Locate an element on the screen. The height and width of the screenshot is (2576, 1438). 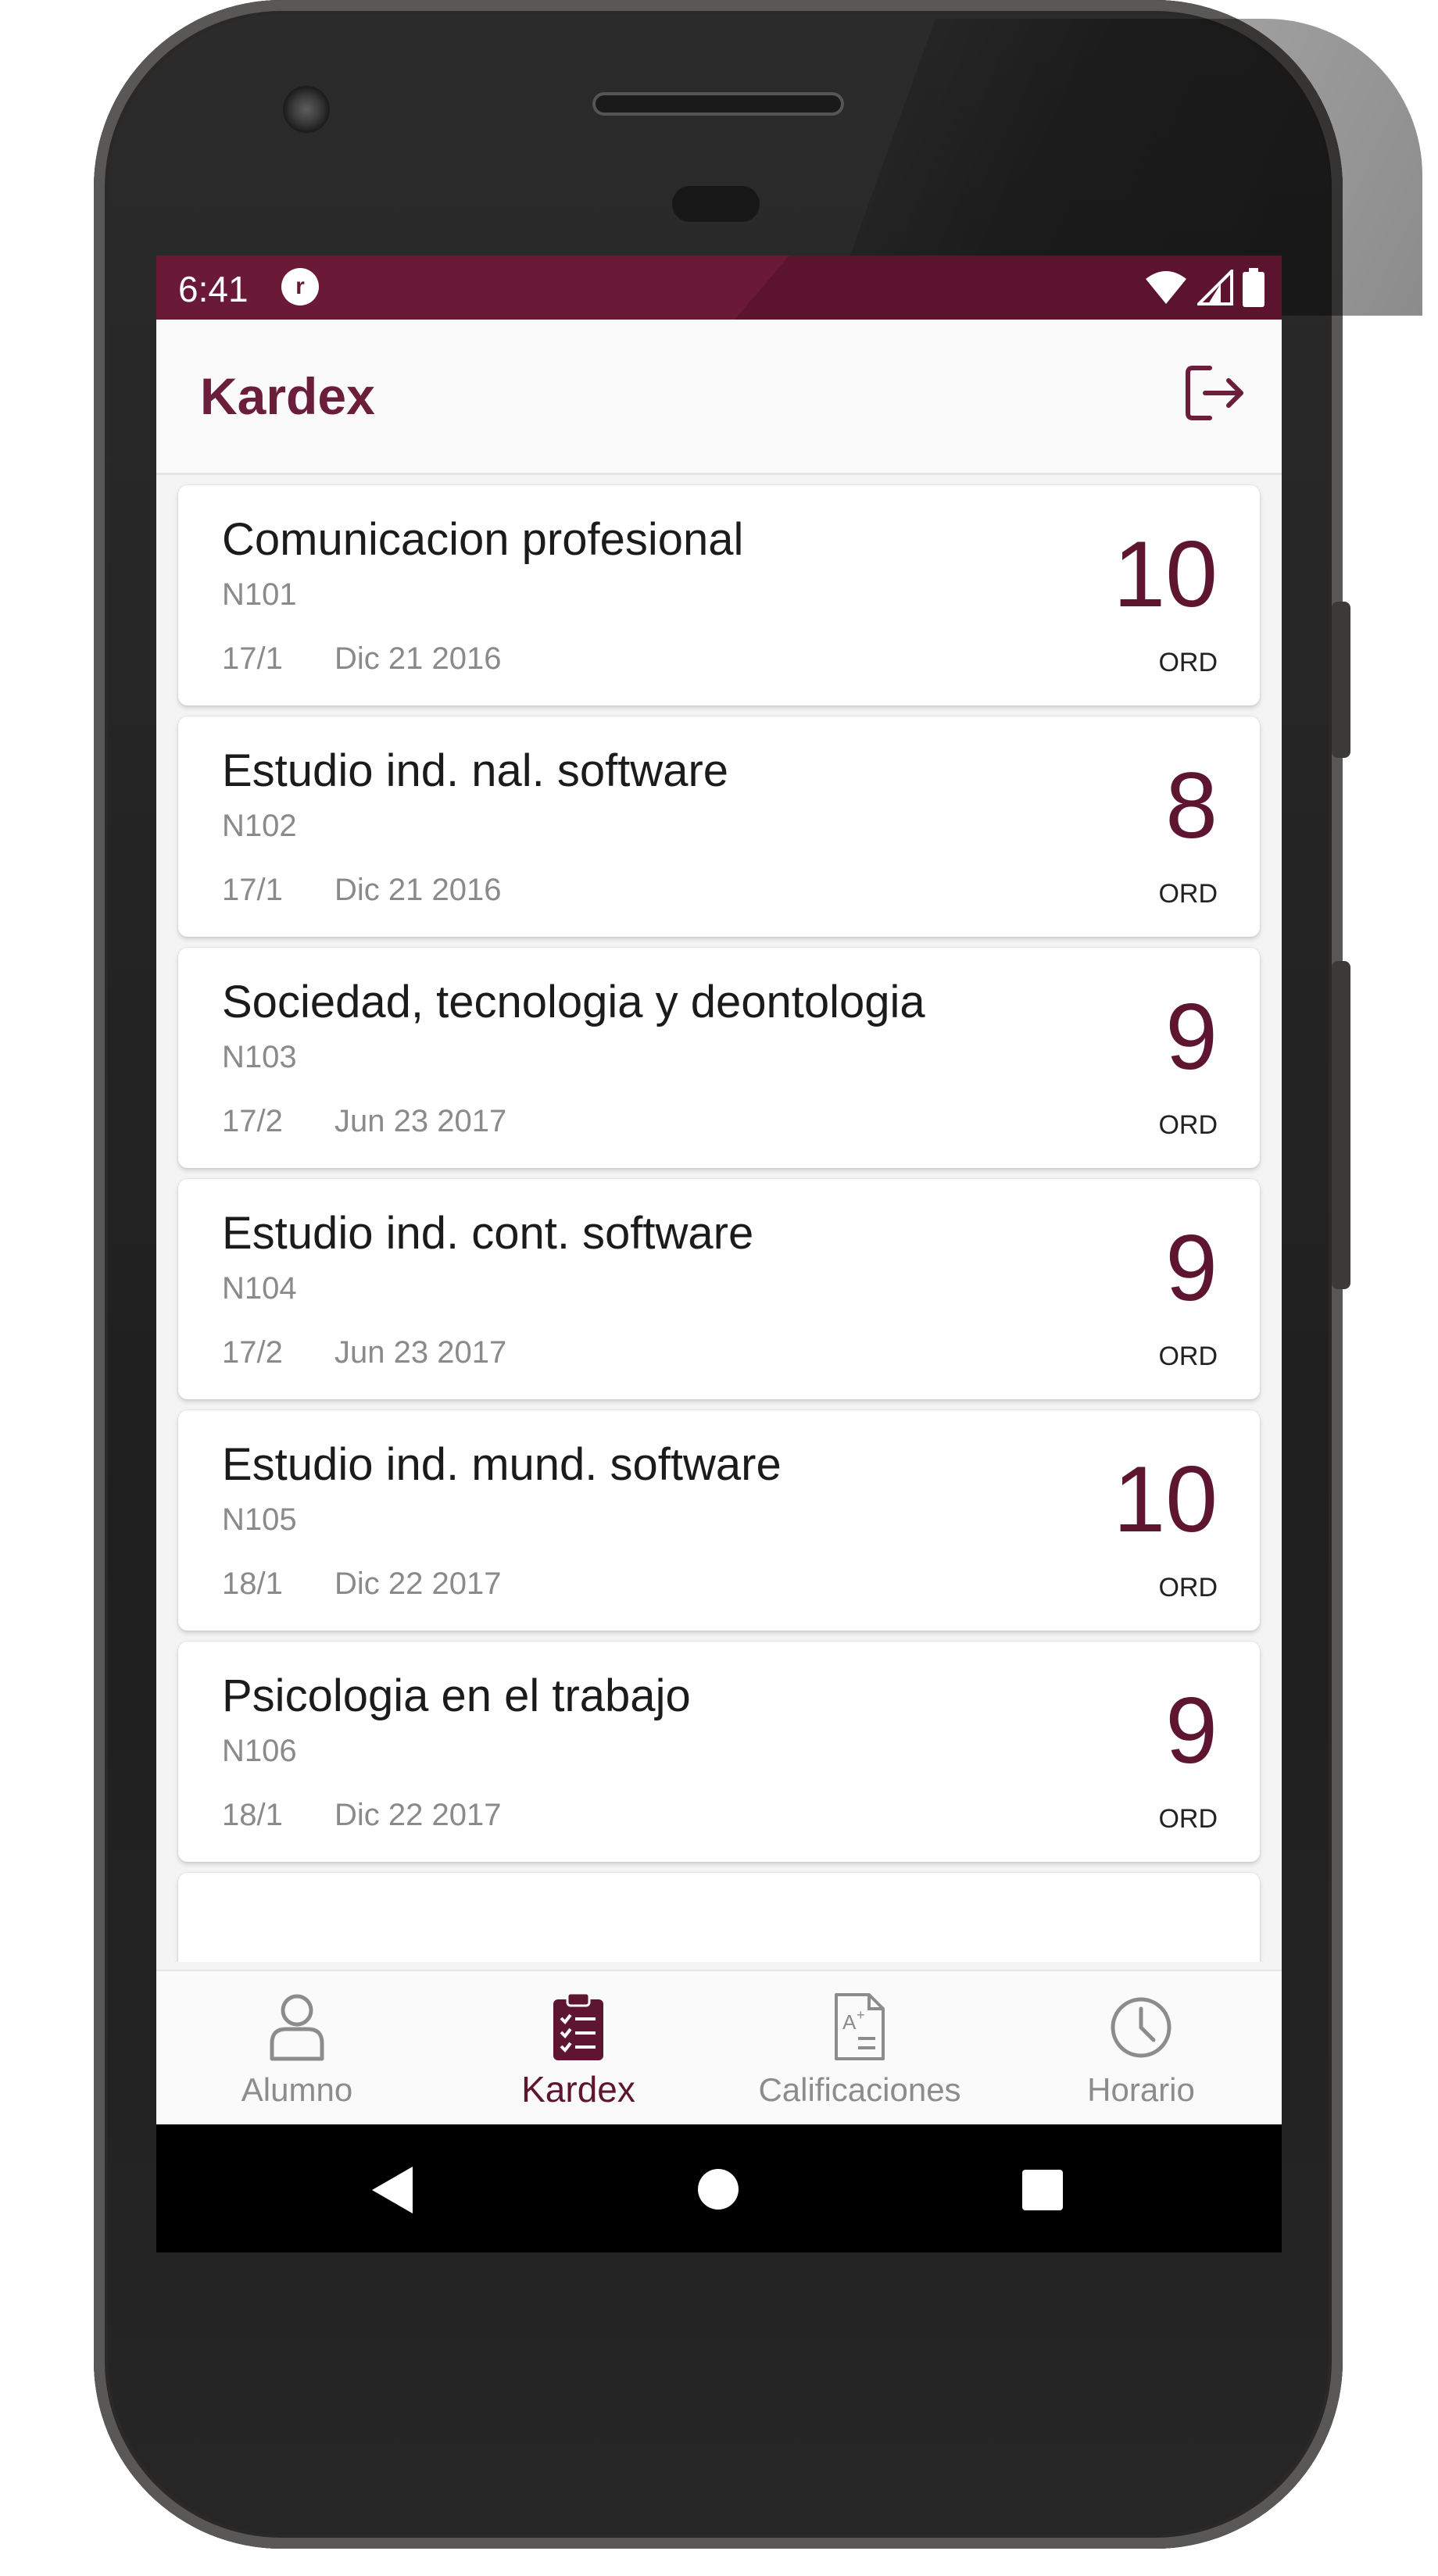
course-name: Estudio ind. nal. software is located at coordinates (475, 771).